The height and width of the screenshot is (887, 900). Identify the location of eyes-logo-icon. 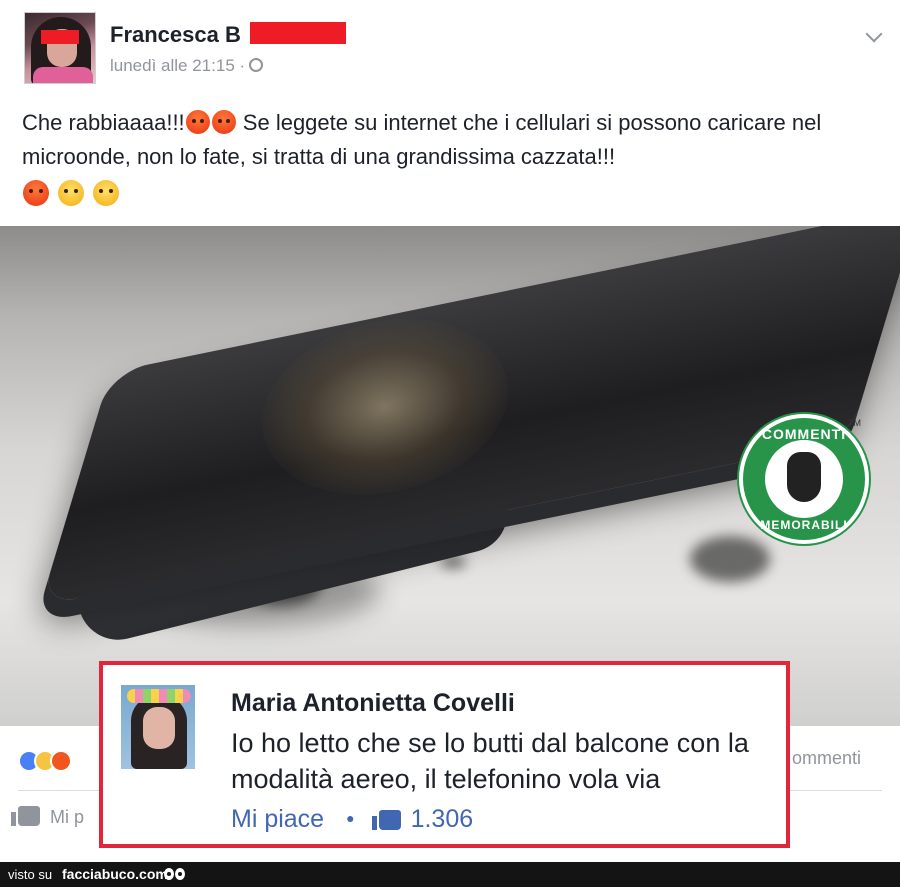
(175, 876).